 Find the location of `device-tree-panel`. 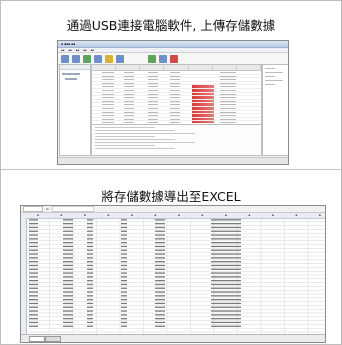

device-tree-panel is located at coordinates (75, 110).